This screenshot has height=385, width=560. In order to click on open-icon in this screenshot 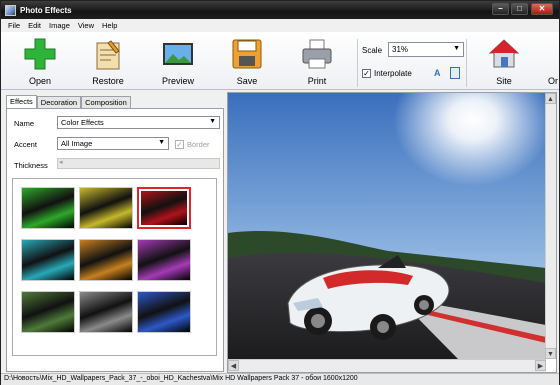, I will do `click(40, 54)`.